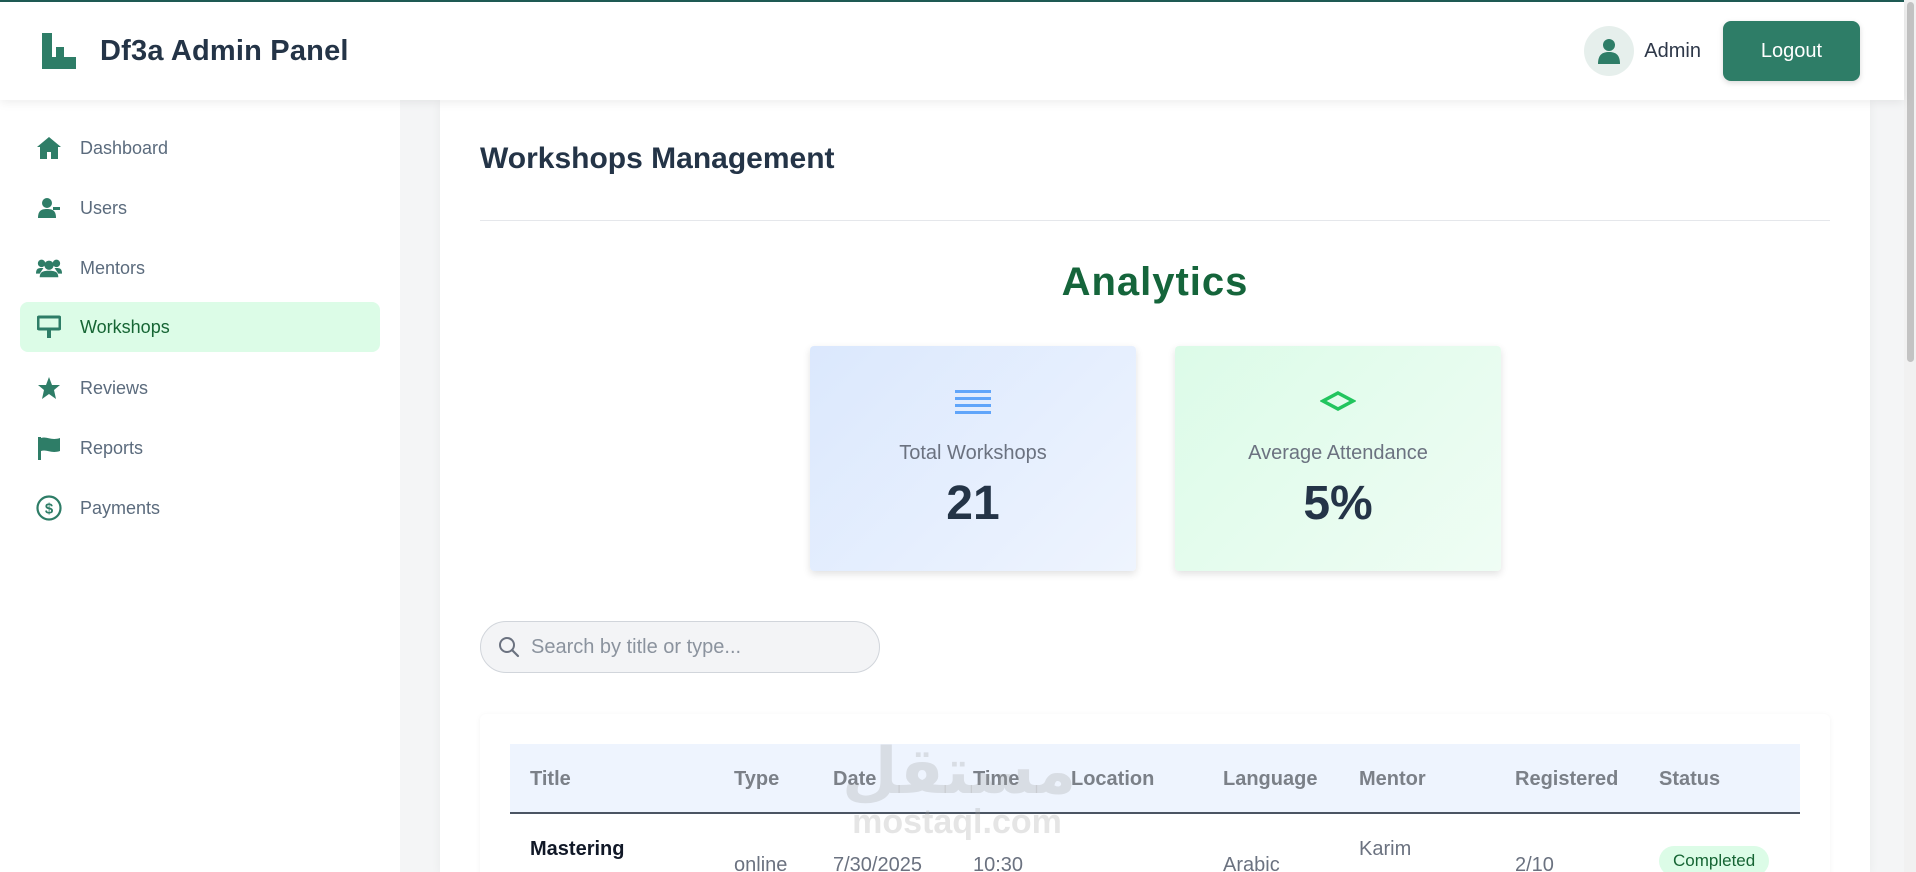  What do you see at coordinates (49, 208) in the screenshot?
I see `users-icon` at bounding box center [49, 208].